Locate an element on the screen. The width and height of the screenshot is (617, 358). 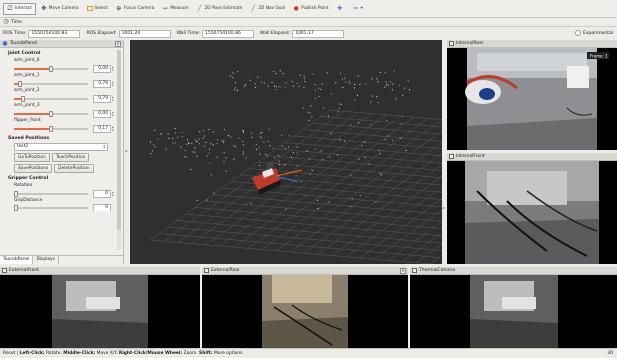
ros-elapsed-label: ROS Elapsed: is located at coordinates (101, 33).